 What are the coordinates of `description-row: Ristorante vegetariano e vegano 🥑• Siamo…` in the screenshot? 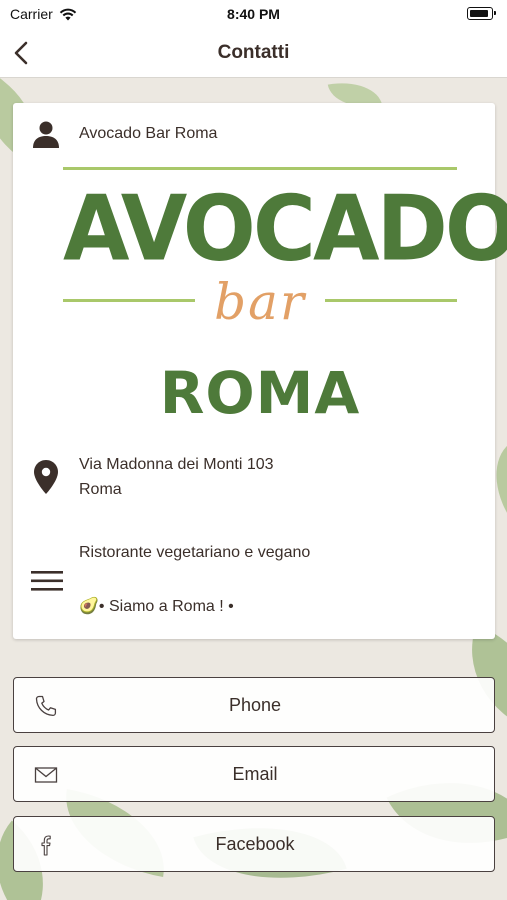 It's located at (254, 581).